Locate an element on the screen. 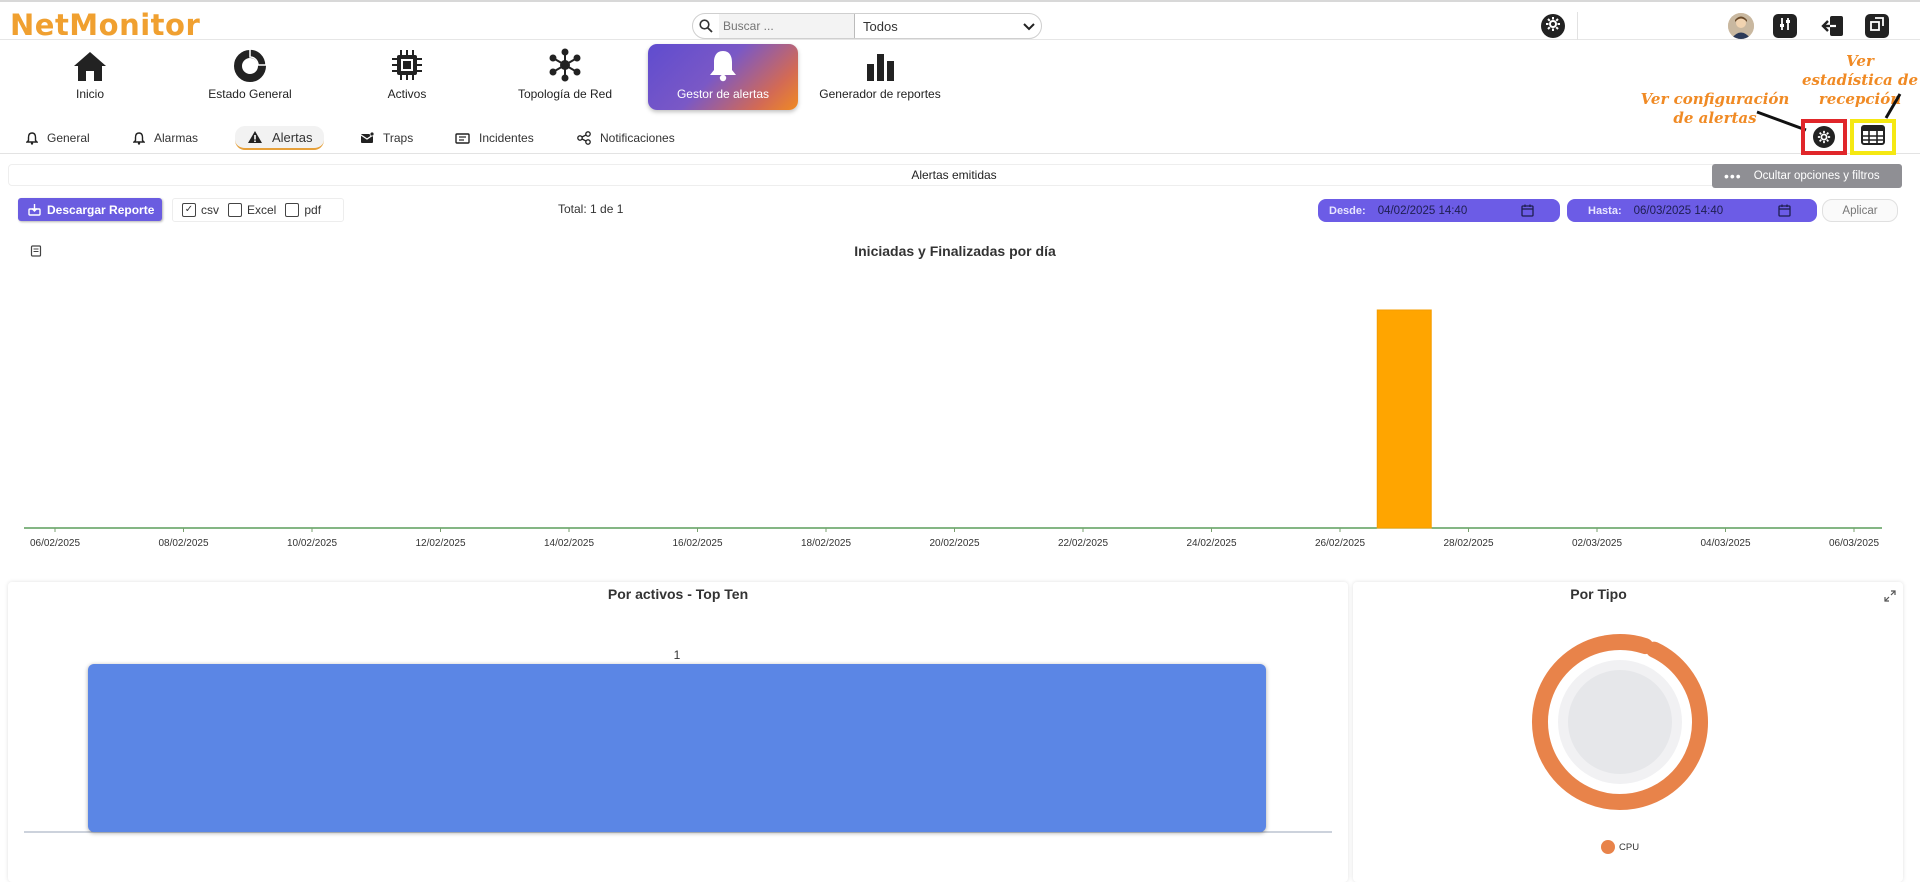 The image size is (1920, 882). tab-notificaciones: Notificaciones is located at coordinates (626, 138).